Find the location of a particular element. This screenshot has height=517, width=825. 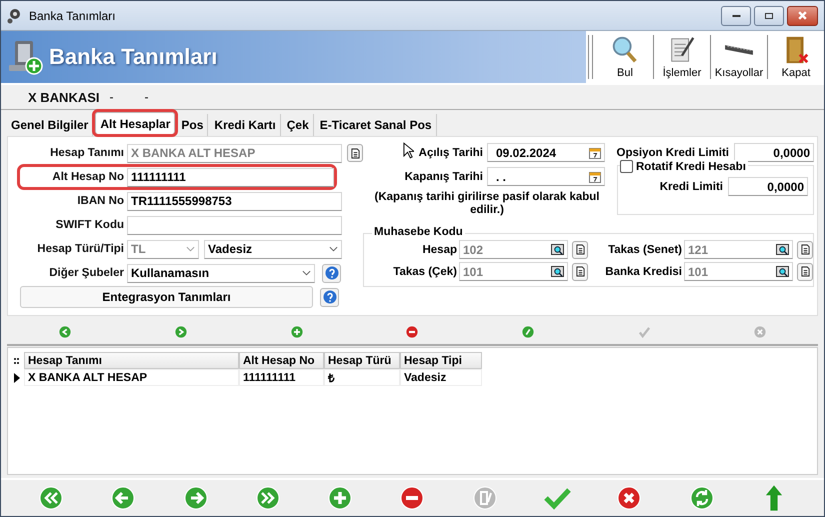

mouse-cursor-icon is located at coordinates (408, 150).